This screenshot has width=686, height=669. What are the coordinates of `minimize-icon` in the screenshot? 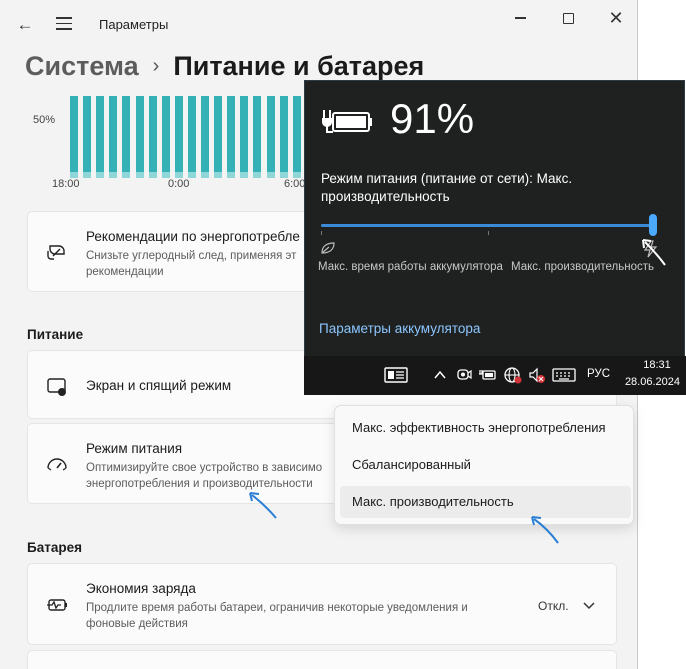 It's located at (520, 18).